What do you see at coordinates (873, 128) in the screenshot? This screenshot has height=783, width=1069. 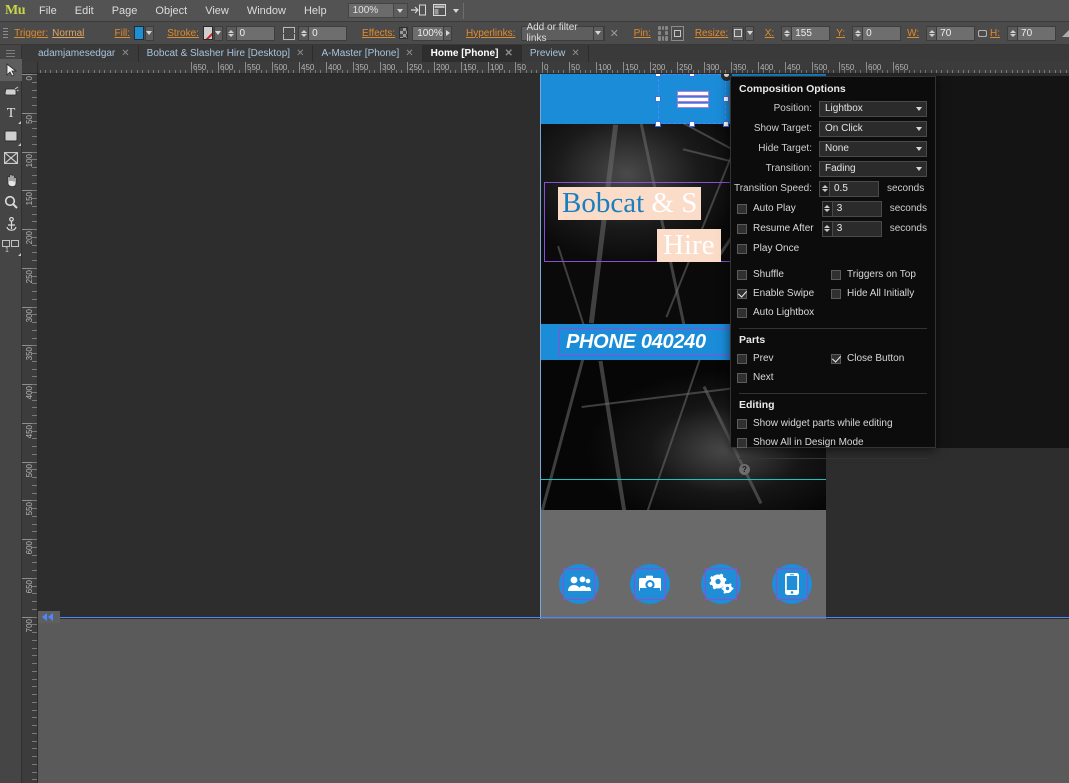 I see `show-target-select: On Click` at bounding box center [873, 128].